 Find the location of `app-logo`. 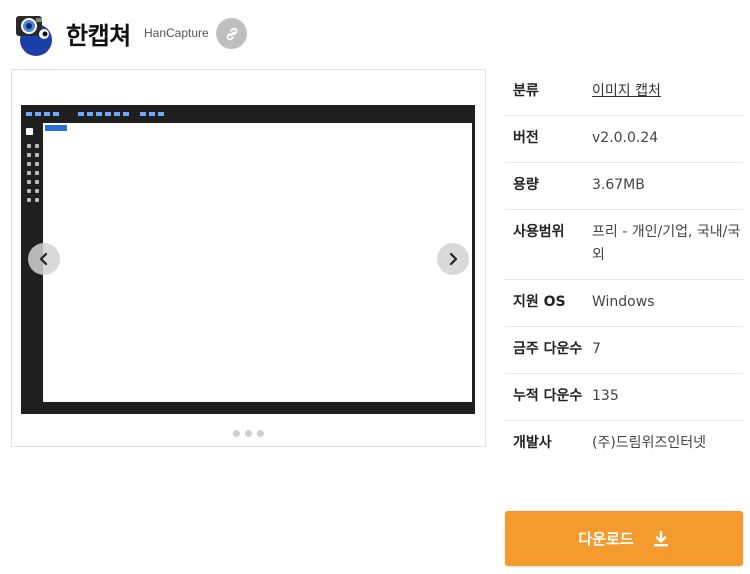

app-logo is located at coordinates (34, 34).